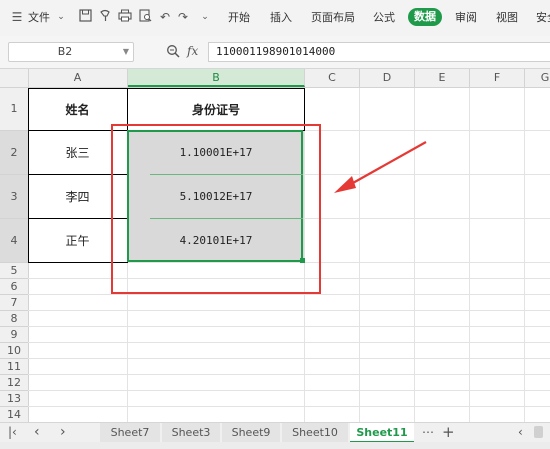 This screenshot has height=449, width=550. Describe the element at coordinates (12, 432) in the screenshot. I see `first-sheet-icon: |‹` at that location.